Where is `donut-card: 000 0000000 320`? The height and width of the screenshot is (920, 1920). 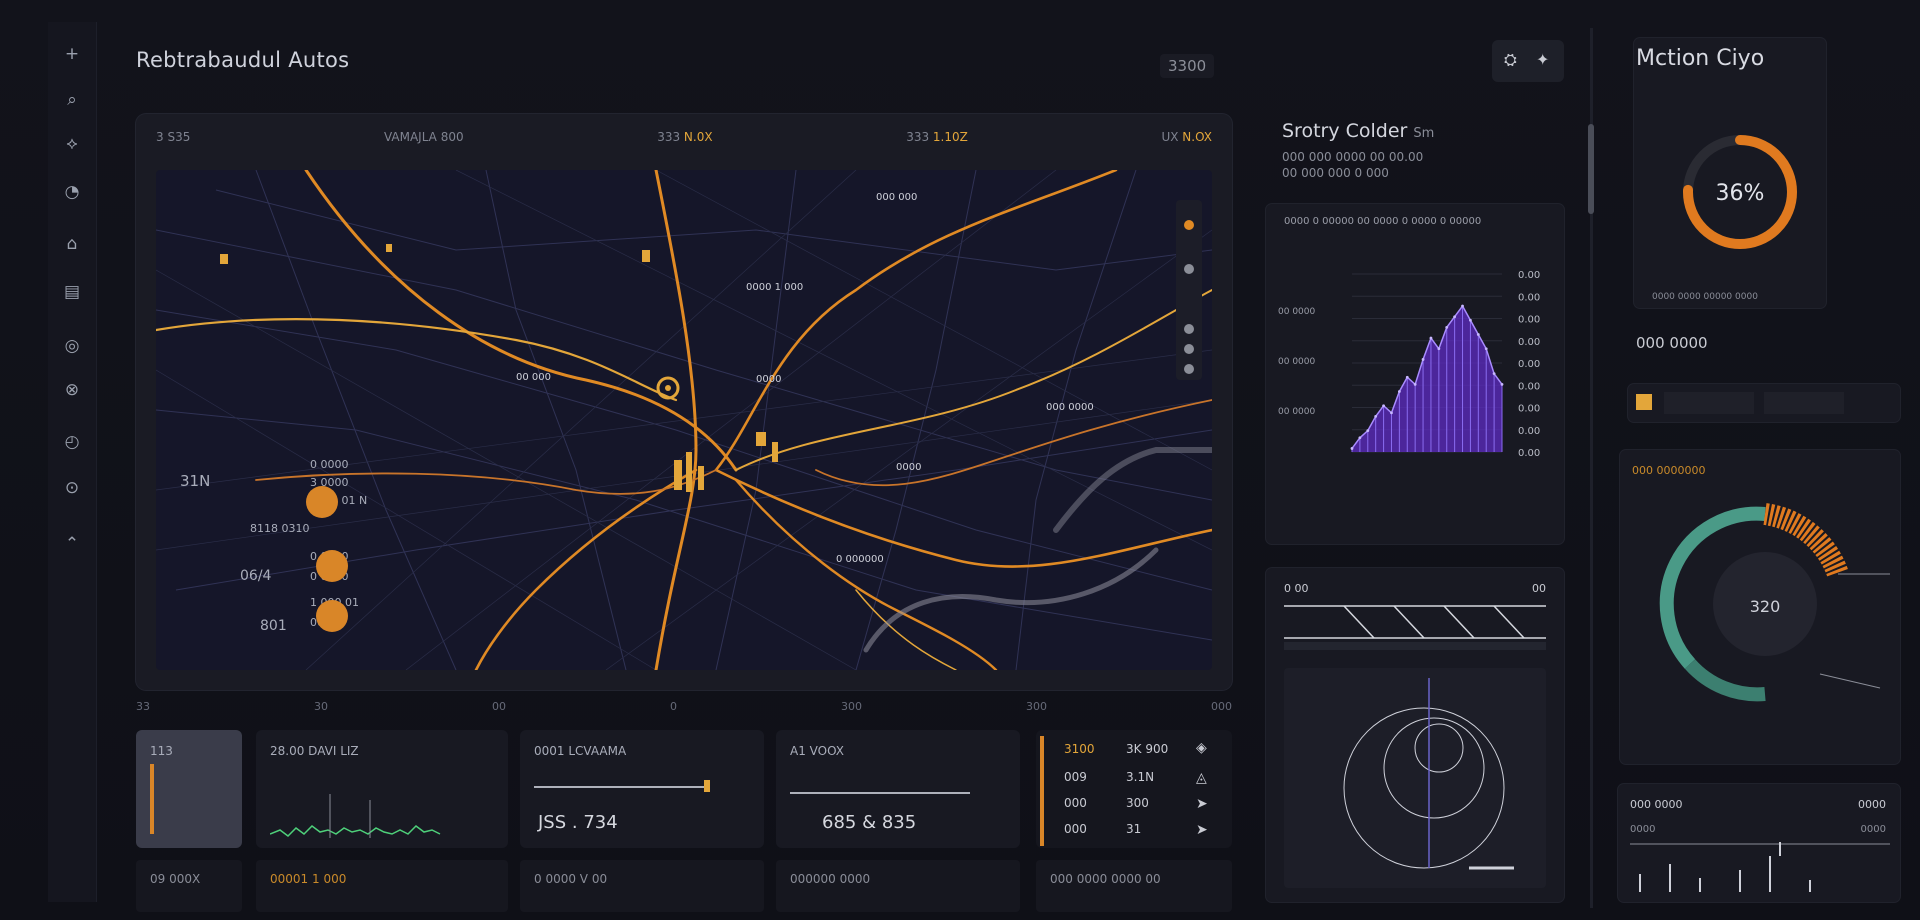 donut-card: 000 0000000 320 is located at coordinates (1760, 607).